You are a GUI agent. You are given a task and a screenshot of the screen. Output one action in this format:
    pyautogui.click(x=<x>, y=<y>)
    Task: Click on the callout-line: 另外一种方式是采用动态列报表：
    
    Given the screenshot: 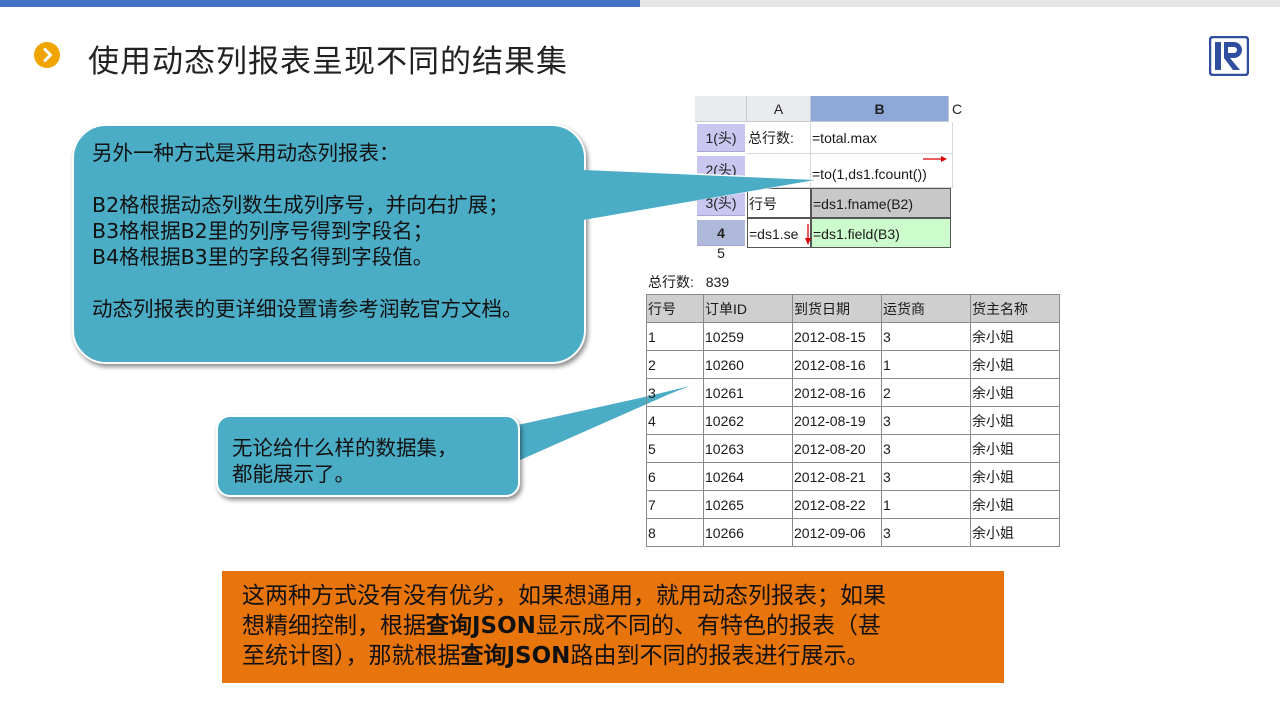 What is the action you would take?
    pyautogui.click(x=246, y=153)
    